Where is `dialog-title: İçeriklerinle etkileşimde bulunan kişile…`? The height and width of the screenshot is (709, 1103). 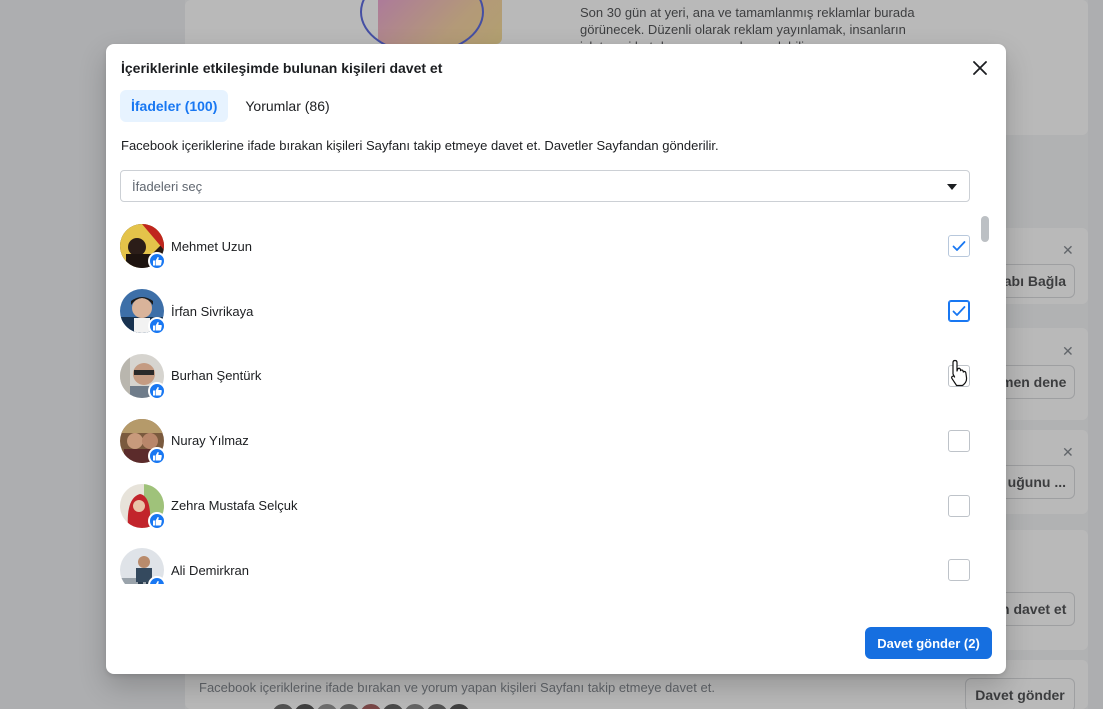
dialog-title: İçeriklerinle etkileşimde bulunan kişile… is located at coordinates (282, 68).